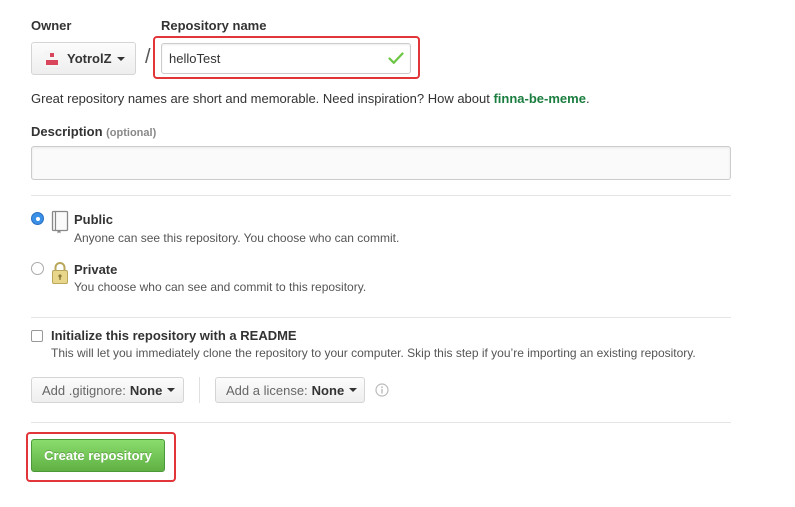  Describe the element at coordinates (286, 58) in the screenshot. I see `repository-name-input` at that location.